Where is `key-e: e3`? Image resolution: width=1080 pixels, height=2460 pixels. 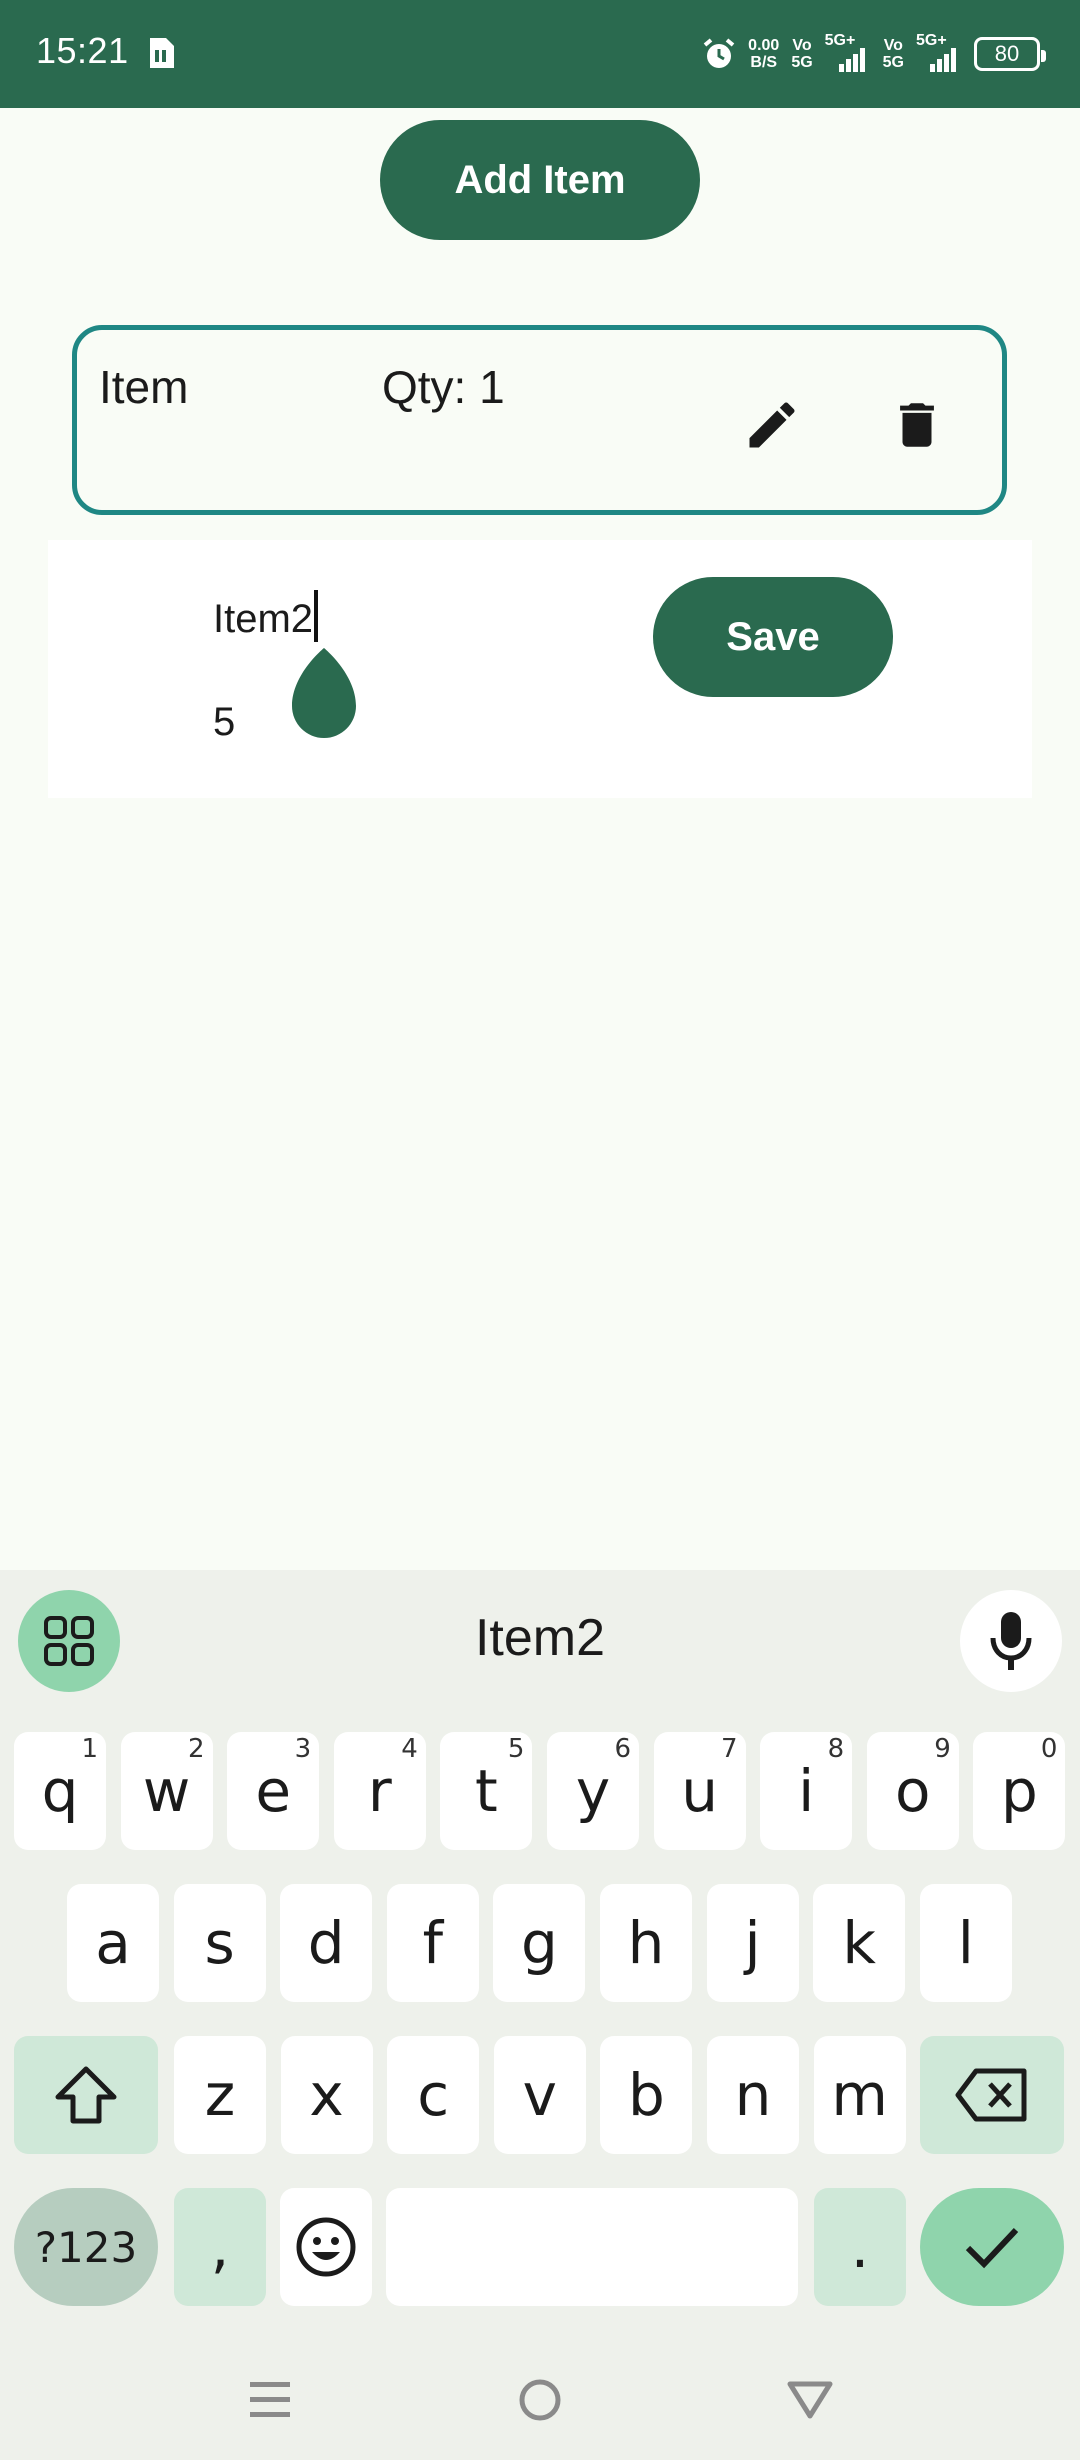 key-e: e3 is located at coordinates (273, 1791).